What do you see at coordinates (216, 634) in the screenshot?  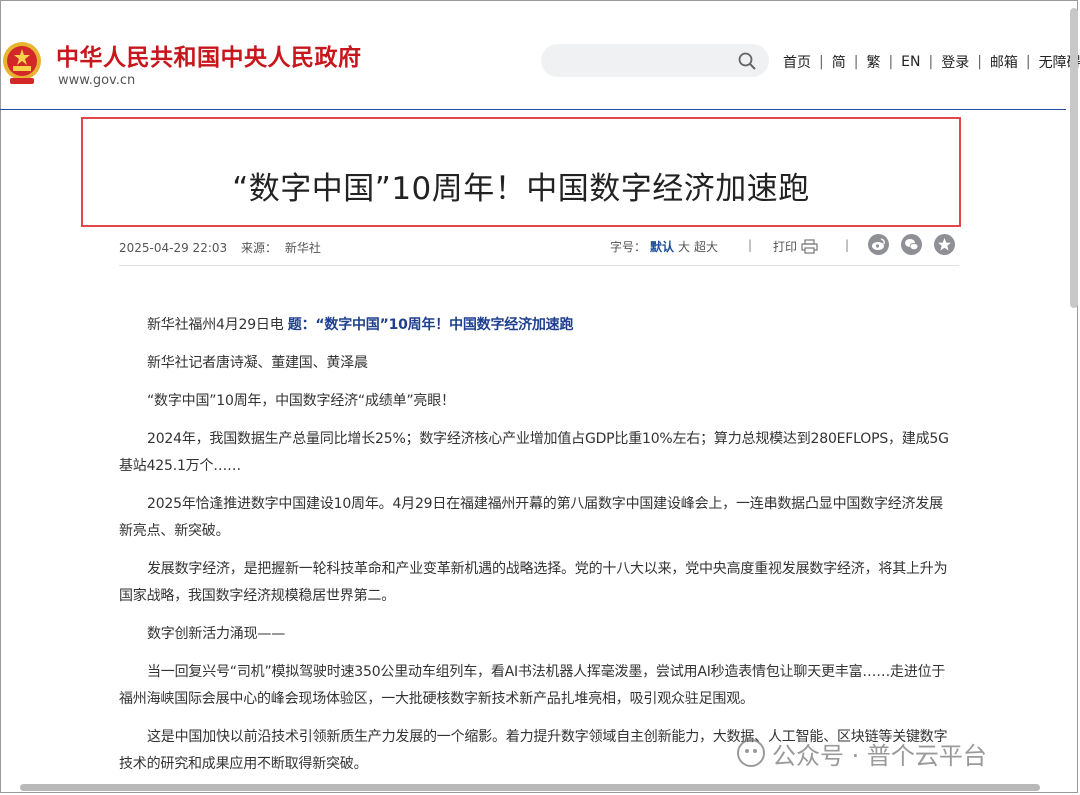 I see `paragraph: 数字创新活力涌现——` at bounding box center [216, 634].